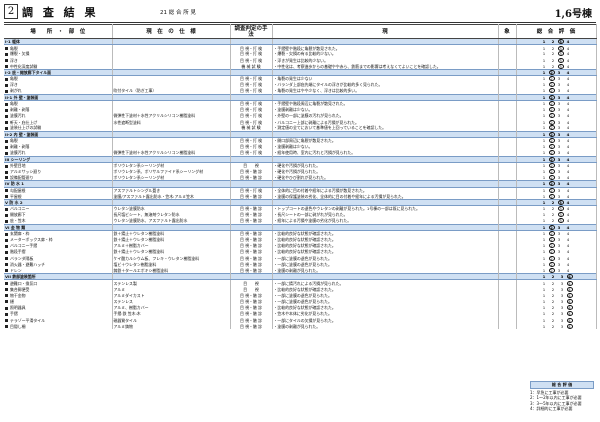 This screenshot has width=600, height=422. Describe the element at coordinates (551, 408) in the screenshot. I see `legend-item: 4：詳細的に工事が必要` at that location.